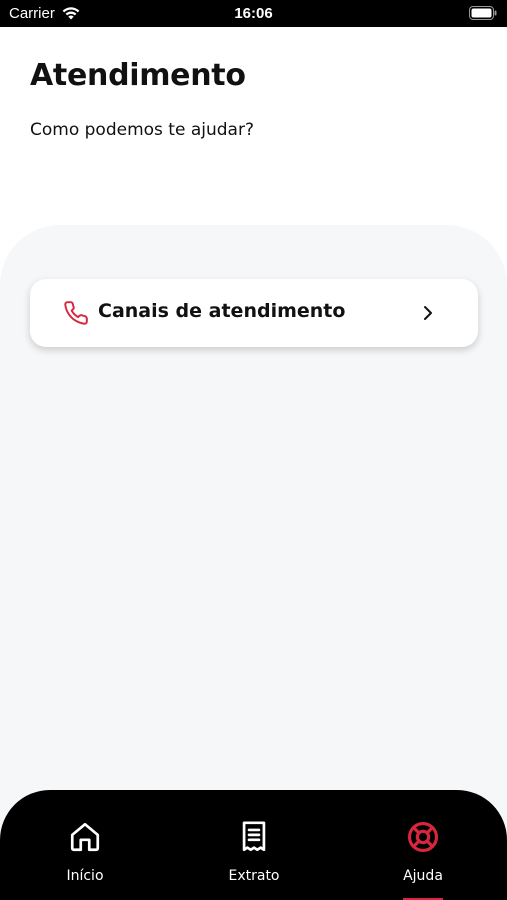  Describe the element at coordinates (222, 311) in the screenshot. I see `card-label: Canais de atendimento` at that location.